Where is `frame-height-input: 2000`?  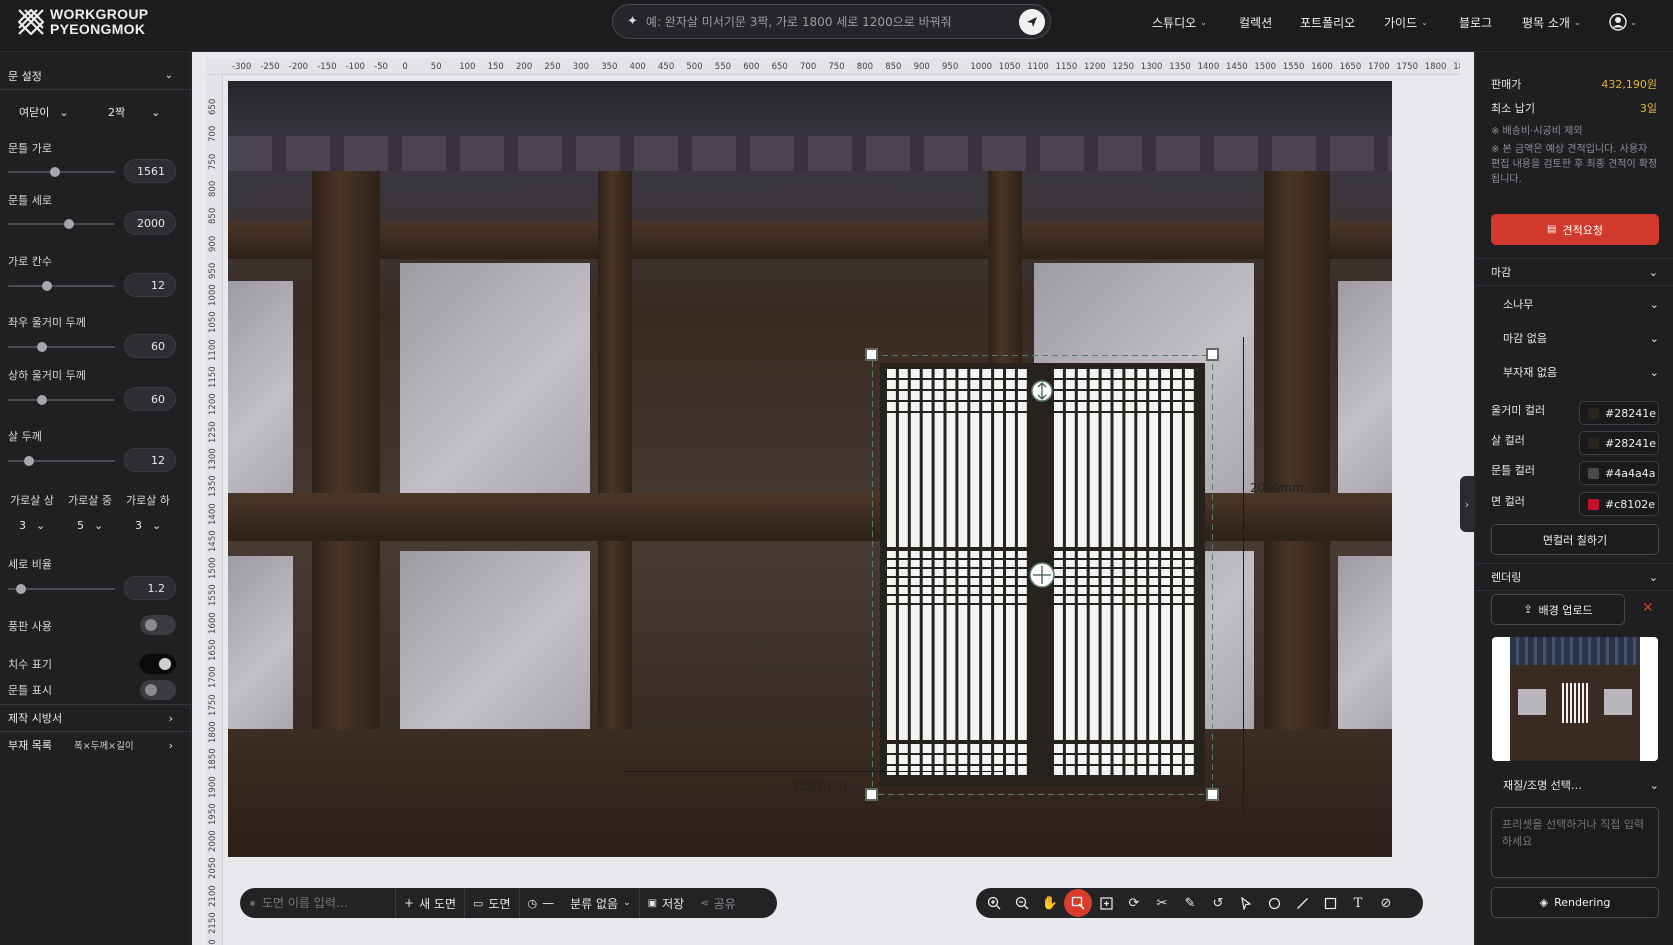 frame-height-input: 2000 is located at coordinates (150, 223).